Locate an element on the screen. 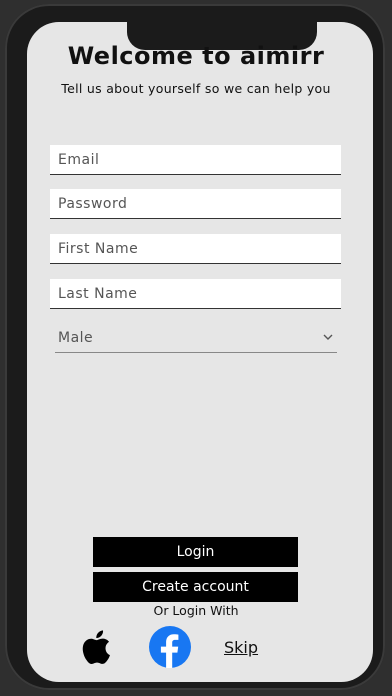 The width and height of the screenshot is (392, 696). first-name-field-container is located at coordinates (195, 249).